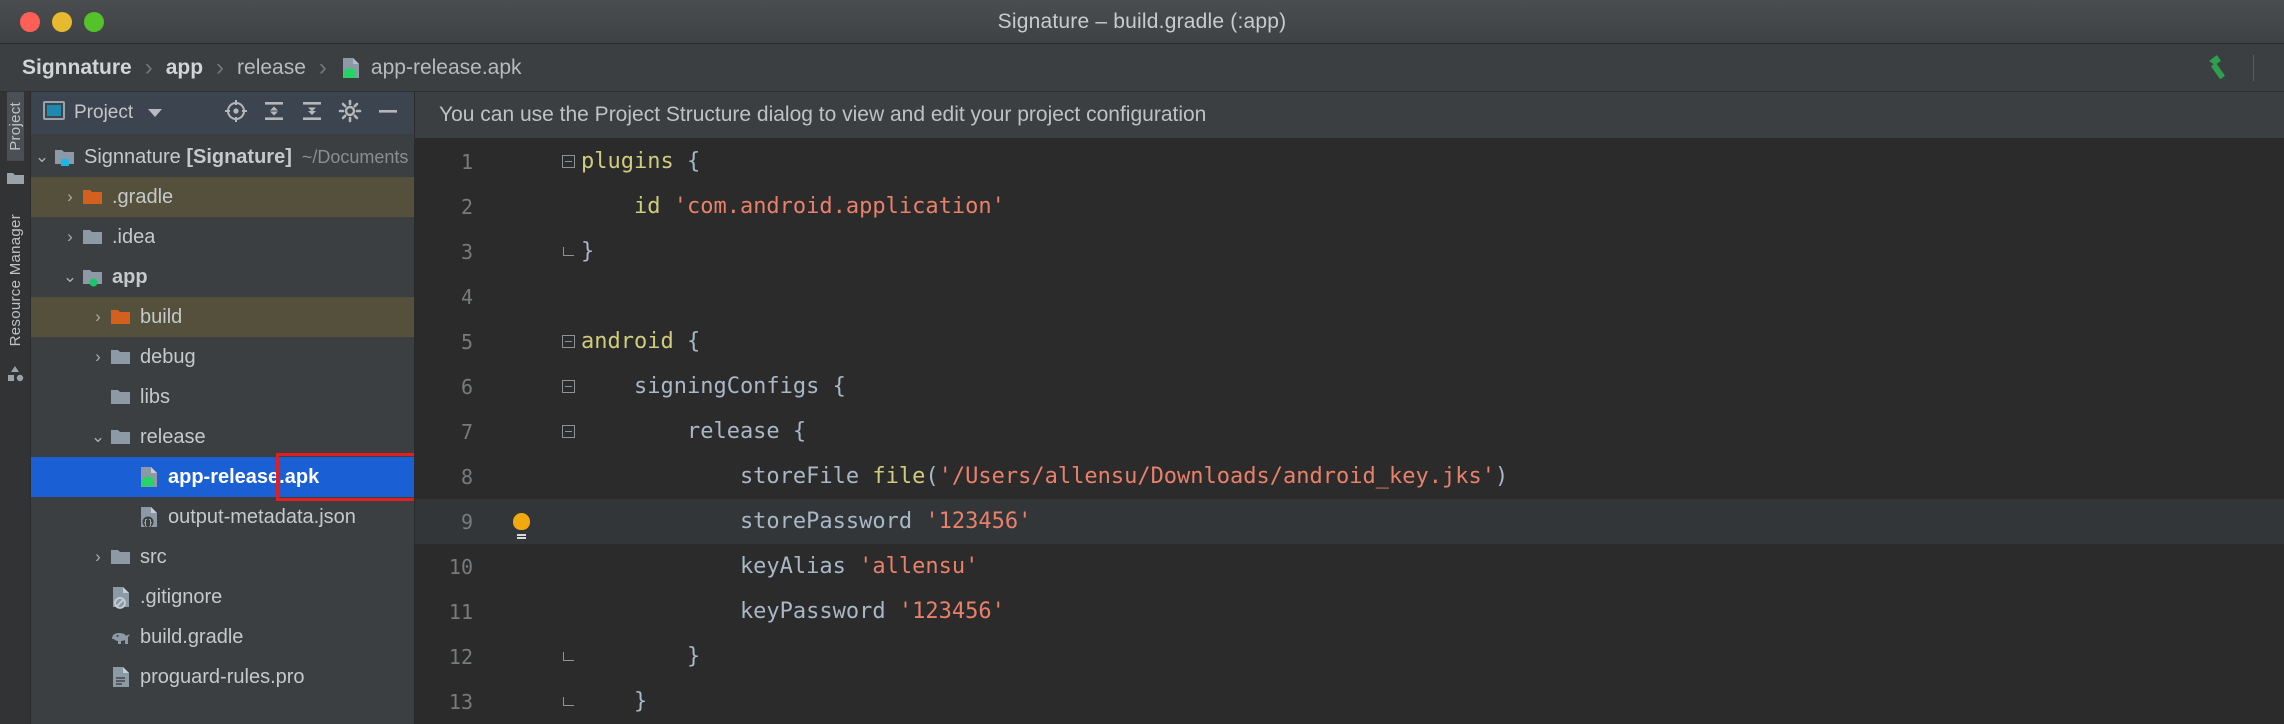  What do you see at coordinates (1349, 251) in the screenshot?
I see `code-line: 3}` at bounding box center [1349, 251].